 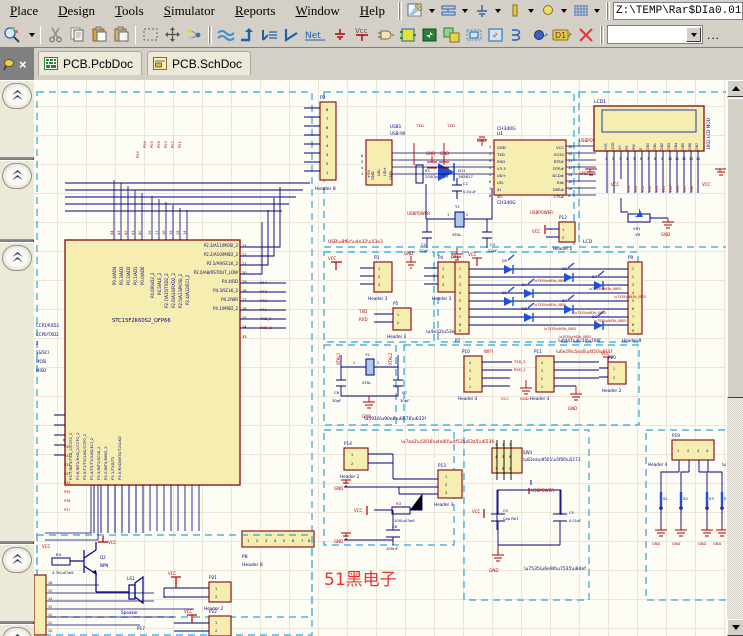 I want to click on probe-icon, so click(x=540, y=35).